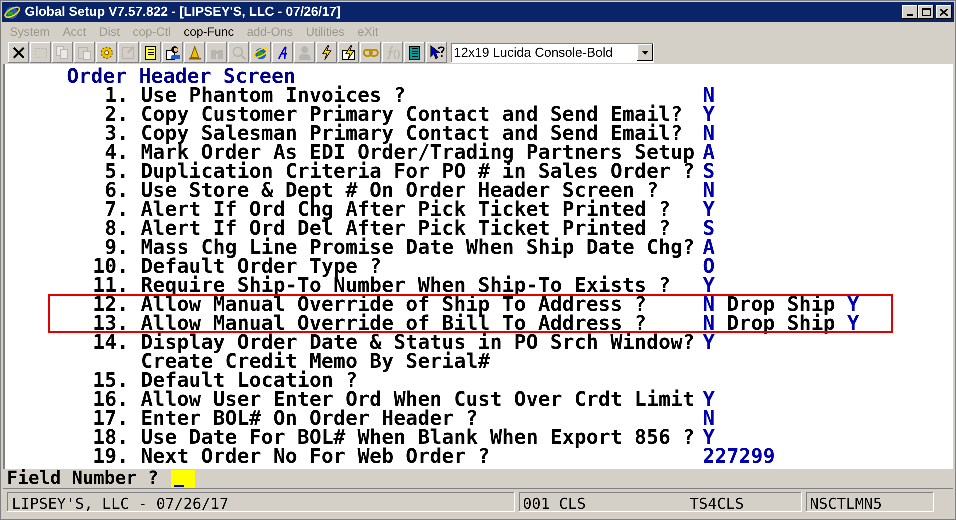 The width and height of the screenshot is (956, 520). Describe the element at coordinates (110, 437) in the screenshot. I see `field-number: 18.` at that location.